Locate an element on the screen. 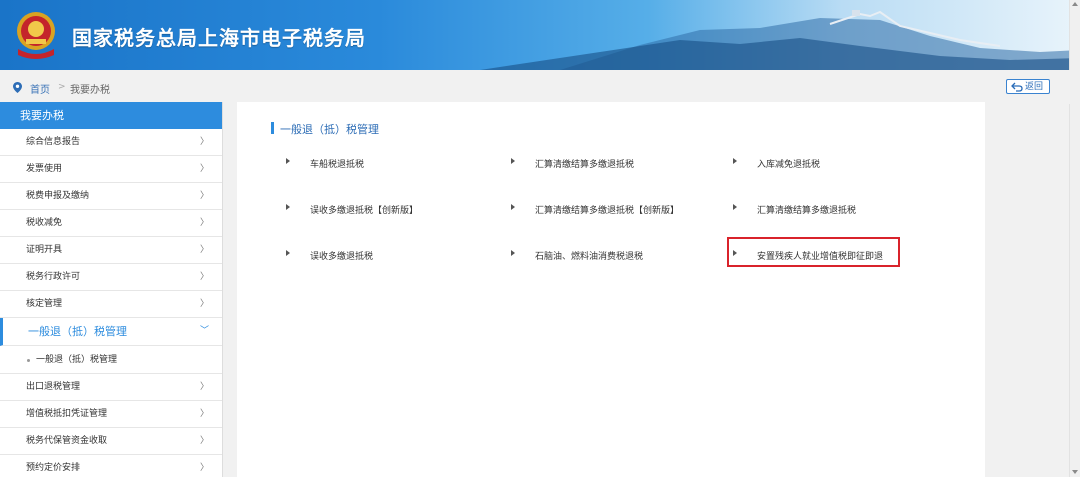 This screenshot has height=477, width=1080. section-title: 一般退（抵）税管理 is located at coordinates (324, 129).